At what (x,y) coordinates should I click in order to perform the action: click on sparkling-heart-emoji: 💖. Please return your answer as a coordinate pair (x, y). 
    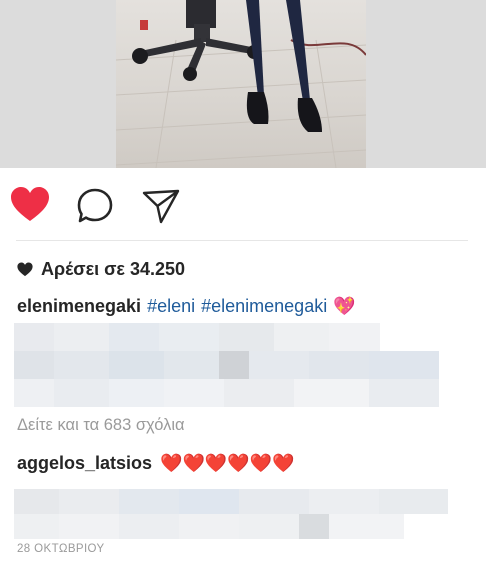
    Looking at the image, I should click on (344, 305).